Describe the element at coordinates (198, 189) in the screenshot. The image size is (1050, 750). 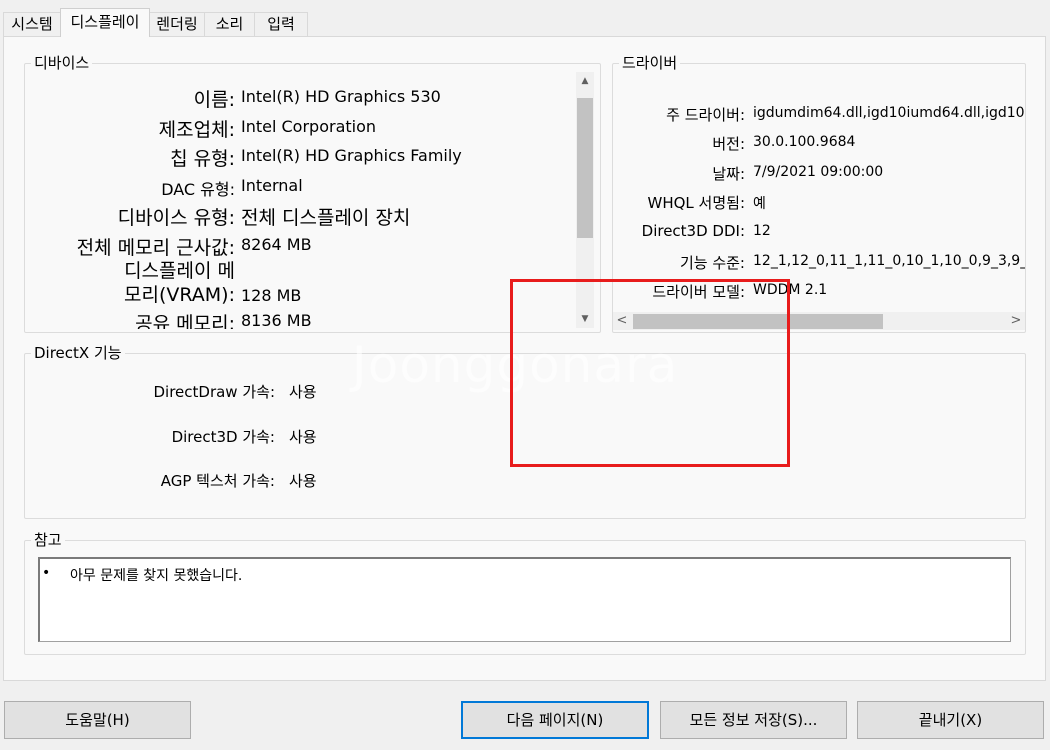
I see `device-label: DAC 유형:` at that location.